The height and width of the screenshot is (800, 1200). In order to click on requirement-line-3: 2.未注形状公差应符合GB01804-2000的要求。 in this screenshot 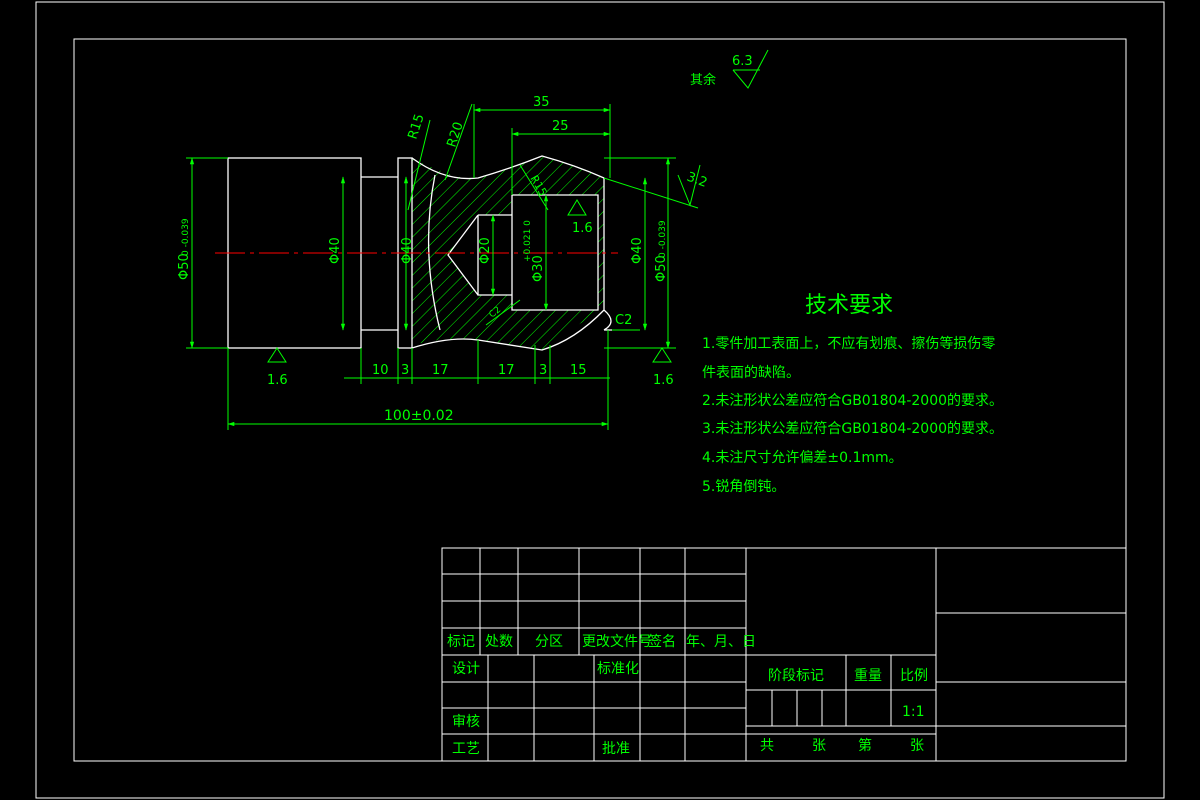, I will do `click(852, 400)`.